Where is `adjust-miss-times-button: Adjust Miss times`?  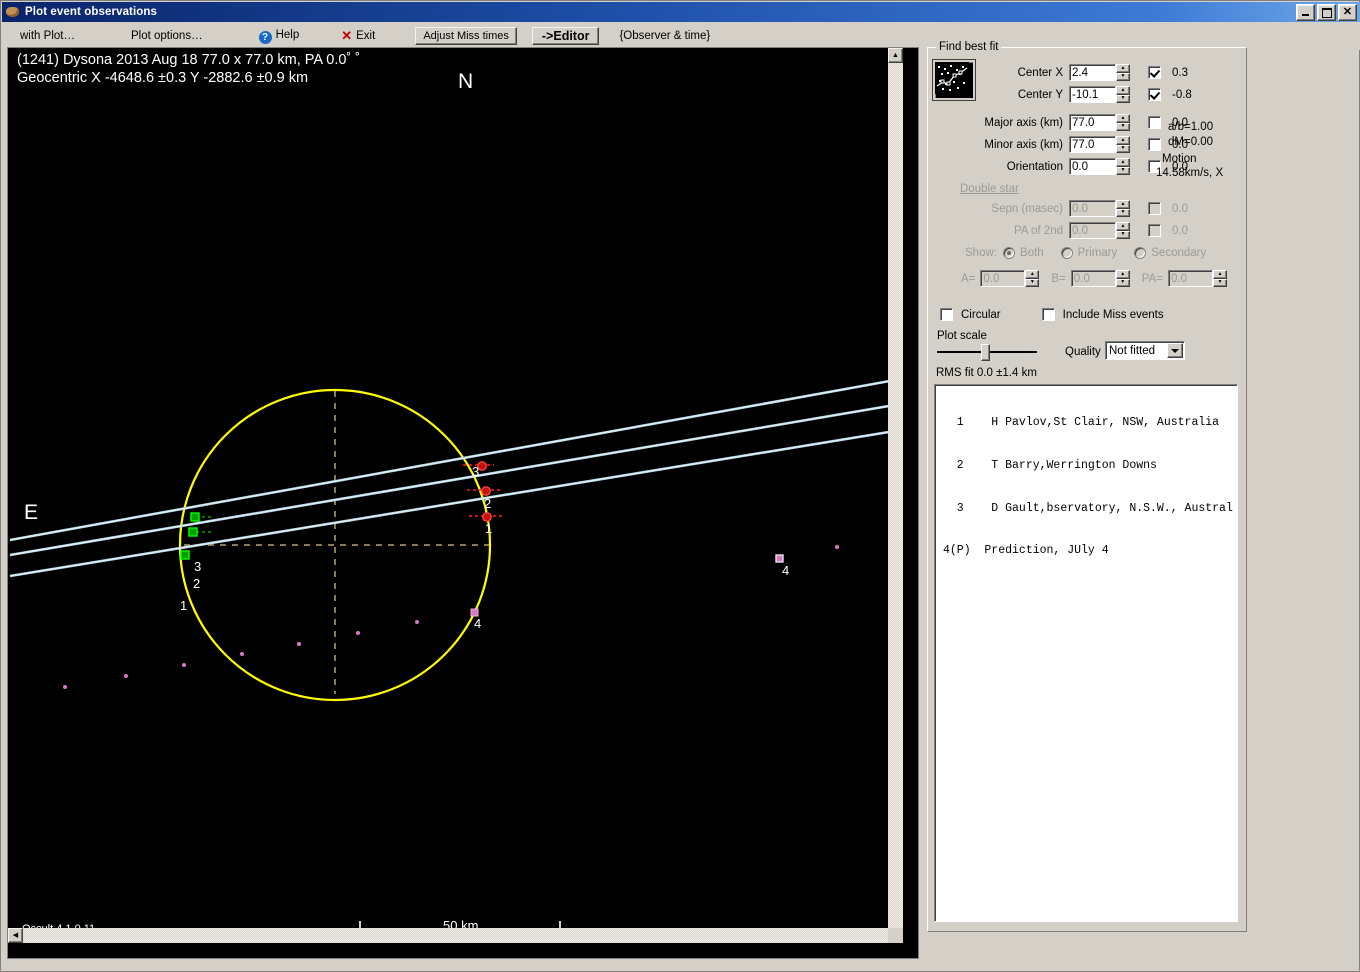
adjust-miss-times-button: Adjust Miss times is located at coordinates (466, 36).